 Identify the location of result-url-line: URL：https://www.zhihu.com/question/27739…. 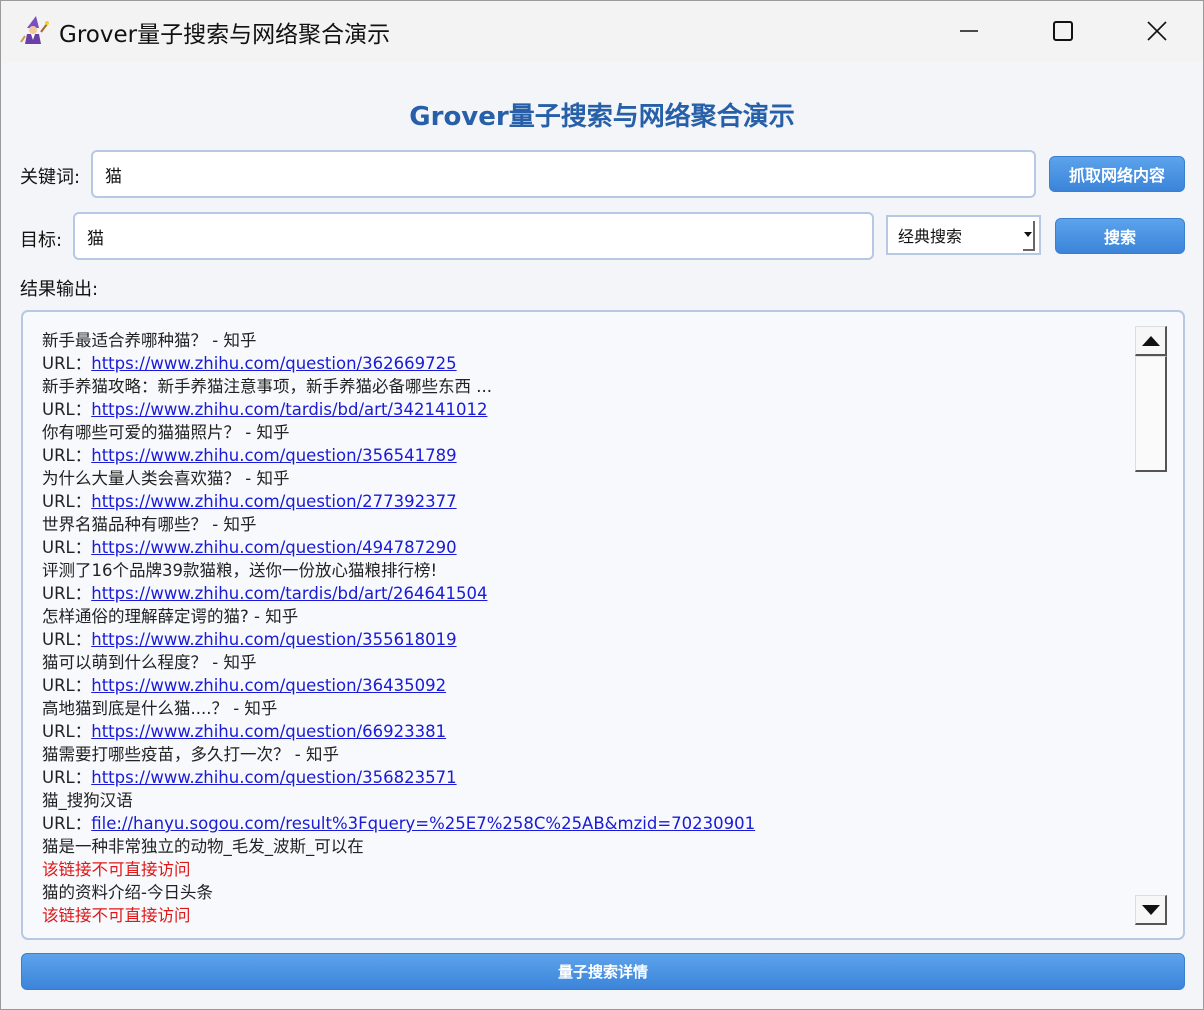
(582, 501).